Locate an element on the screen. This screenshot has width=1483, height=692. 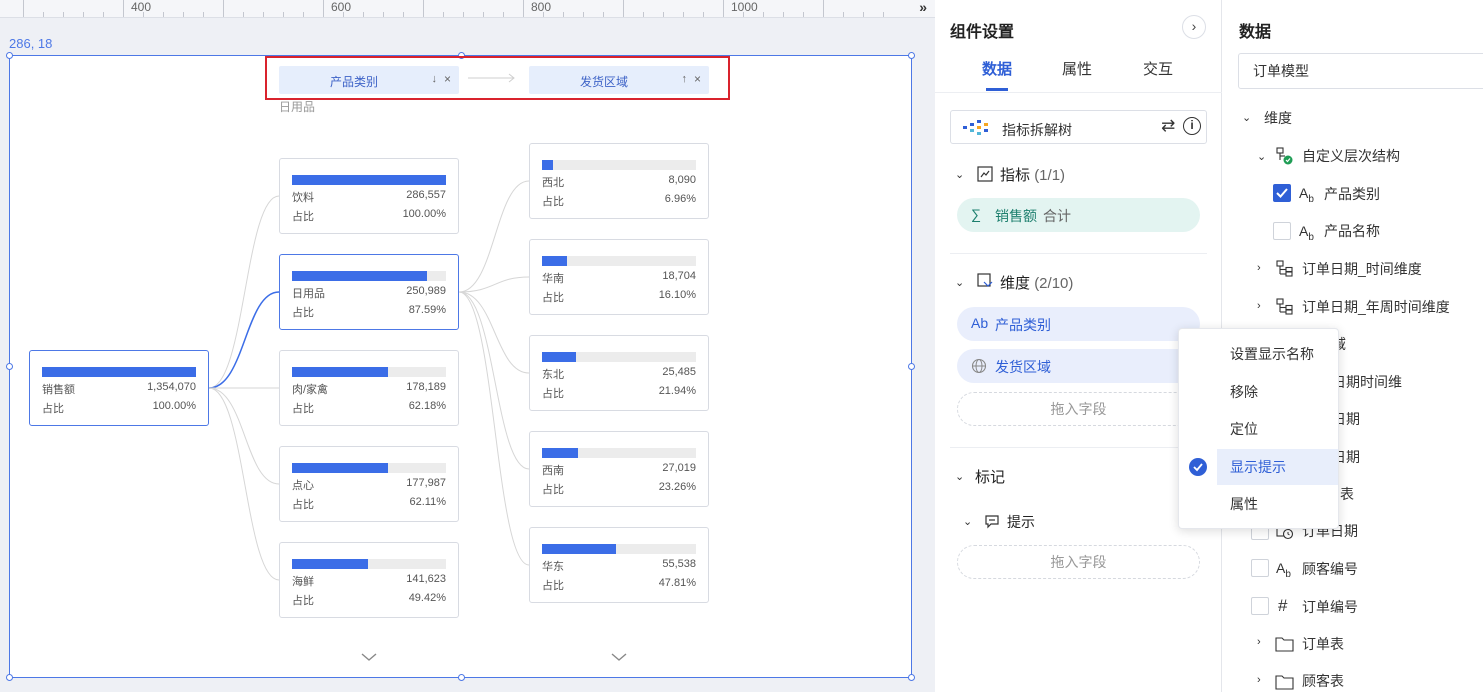
tree-folder: 顾客表 is located at coordinates (1323, 681).